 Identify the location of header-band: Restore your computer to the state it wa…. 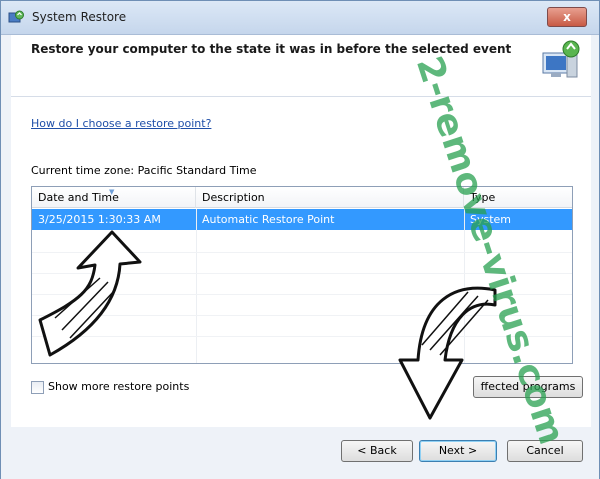
(301, 66).